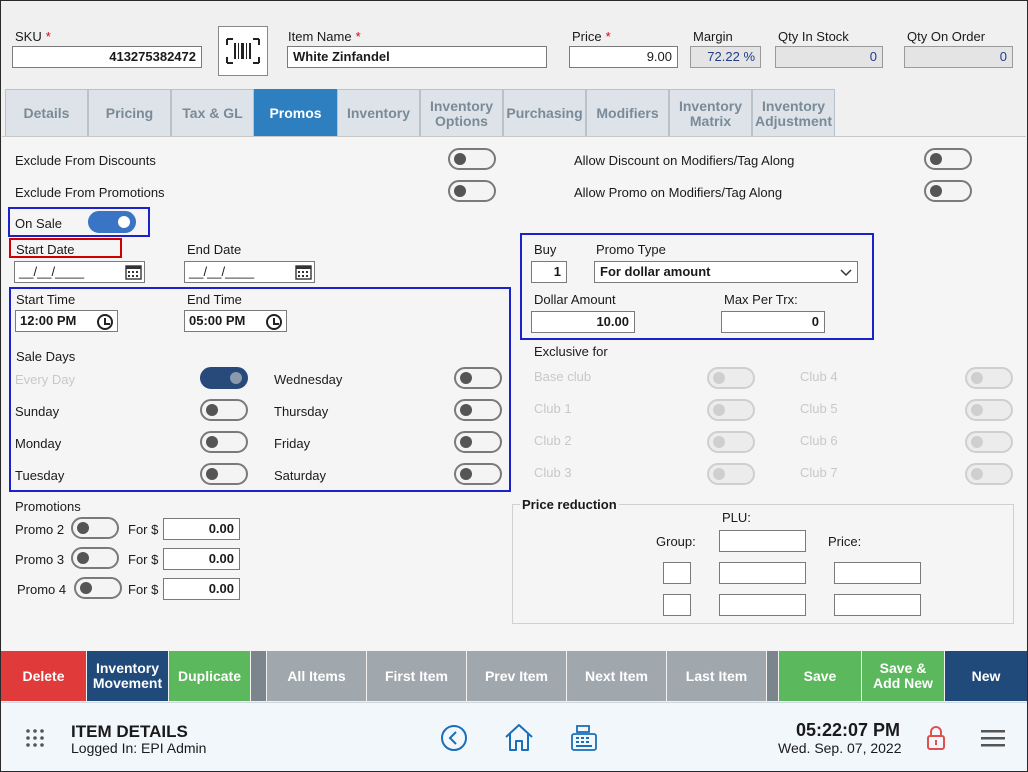 The width and height of the screenshot is (1028, 772). Describe the element at coordinates (519, 737) in the screenshot. I see `home-icon` at that location.